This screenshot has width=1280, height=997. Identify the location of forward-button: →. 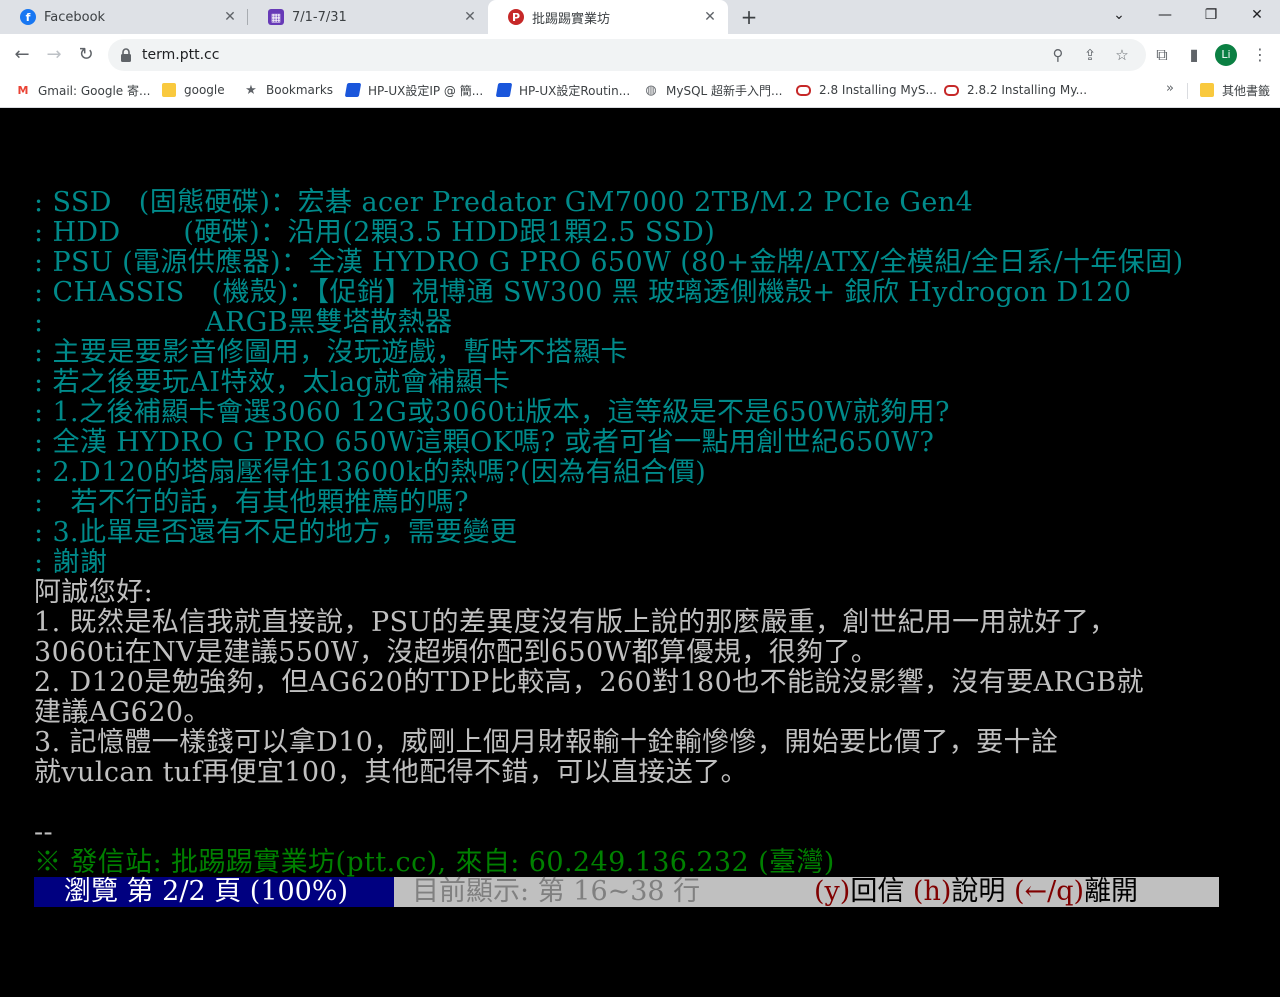
(54, 55).